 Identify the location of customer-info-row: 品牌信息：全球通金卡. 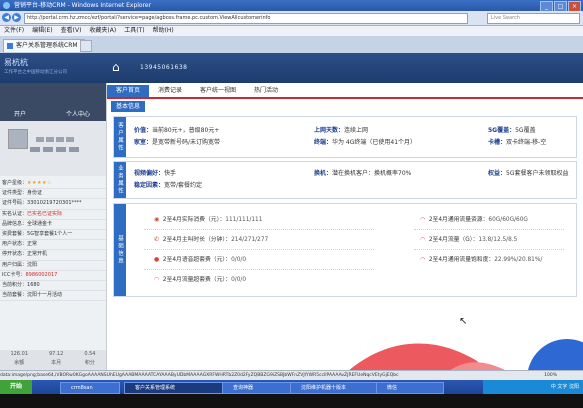
(53, 225).